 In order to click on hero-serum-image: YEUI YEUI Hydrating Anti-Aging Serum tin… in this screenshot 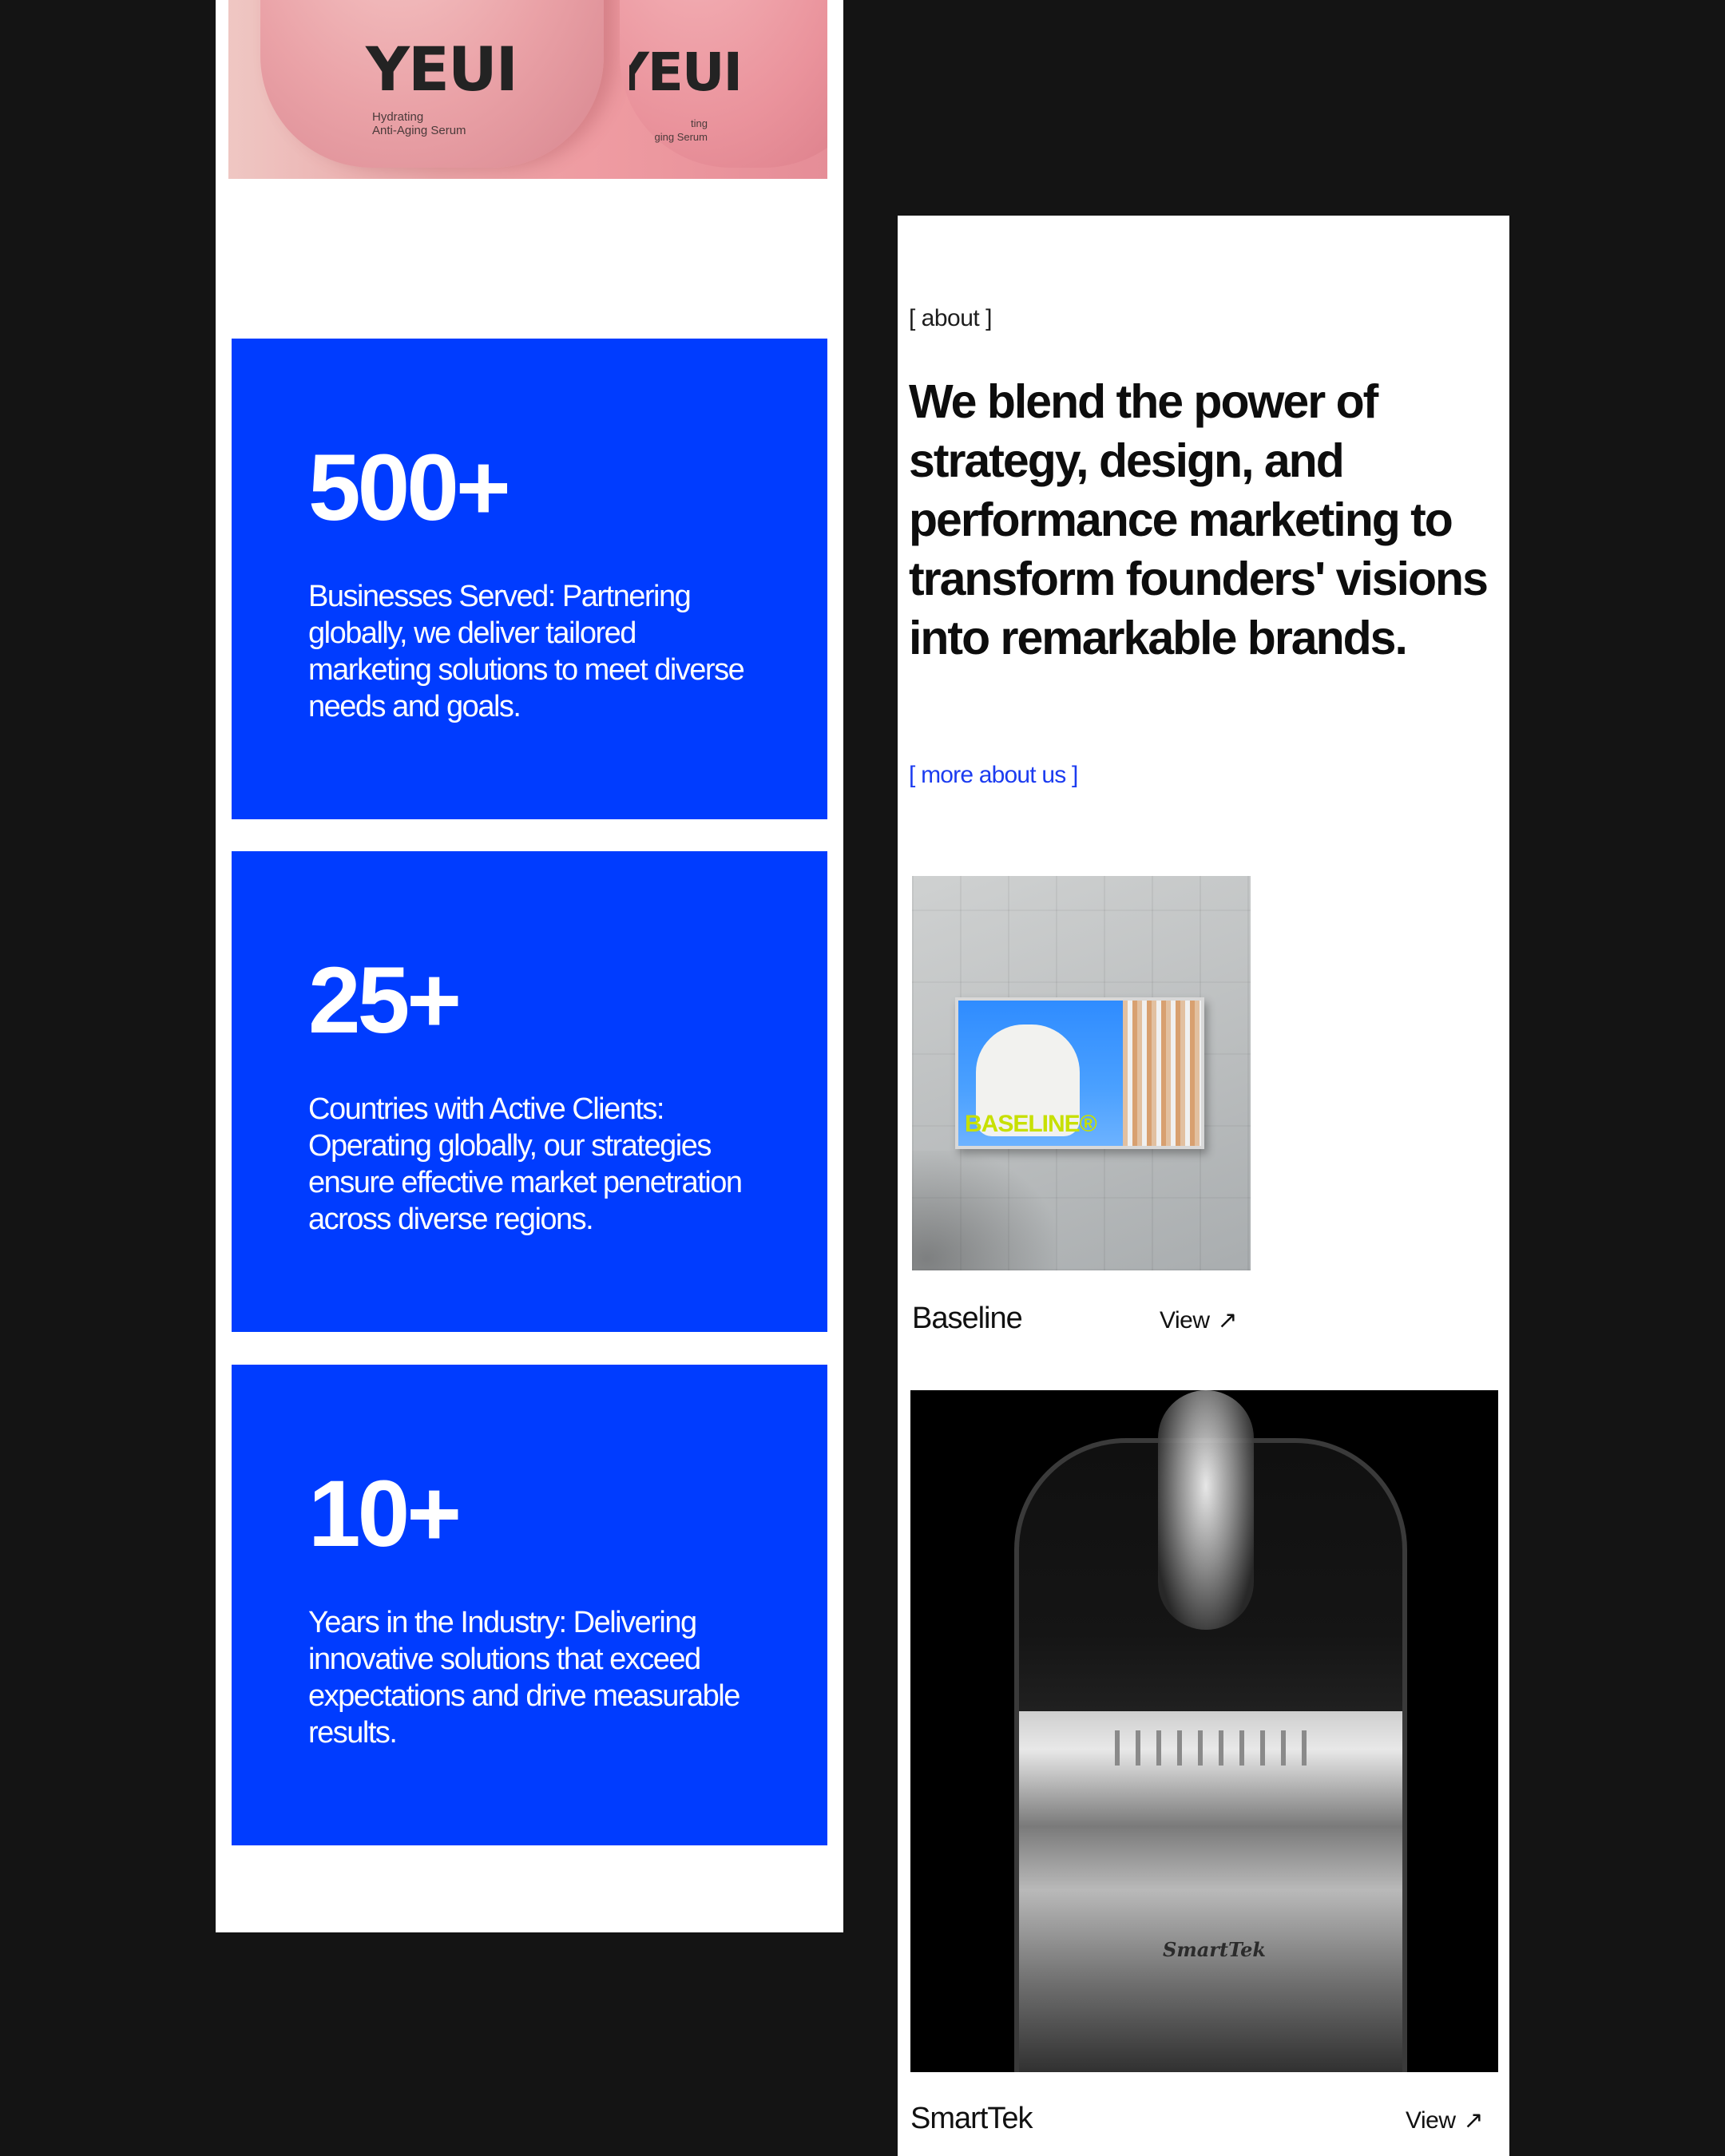, I will do `click(528, 89)`.